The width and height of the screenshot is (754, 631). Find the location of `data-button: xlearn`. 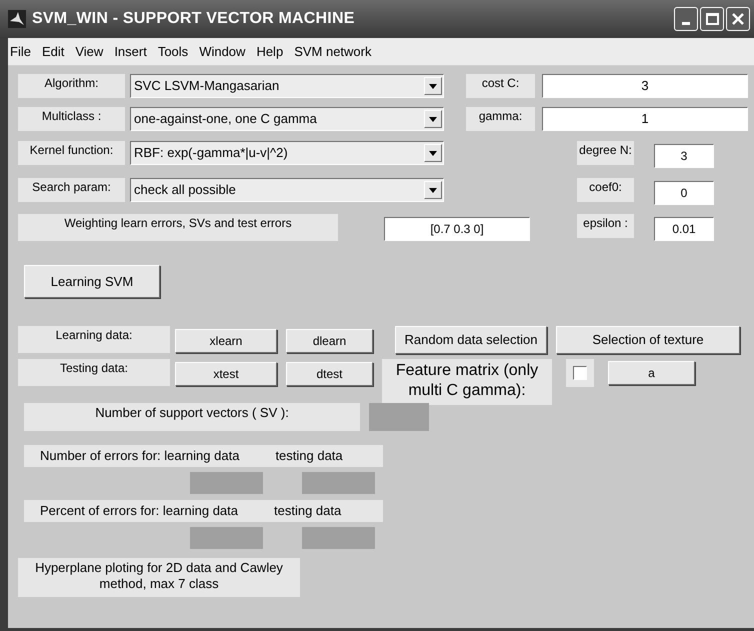

data-button: xlearn is located at coordinates (226, 341).